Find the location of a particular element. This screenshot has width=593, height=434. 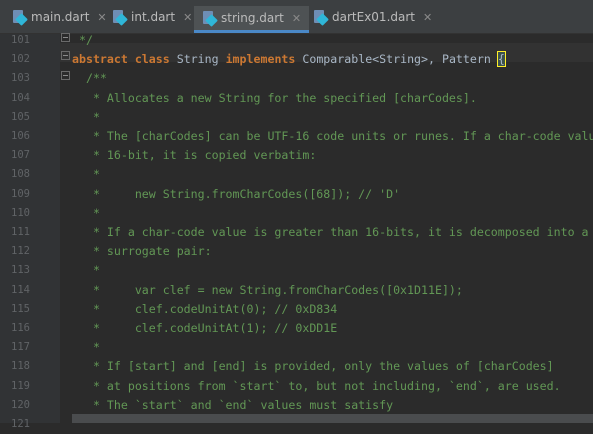

tab-string-dart: string.dart ✕ is located at coordinates (252, 19).